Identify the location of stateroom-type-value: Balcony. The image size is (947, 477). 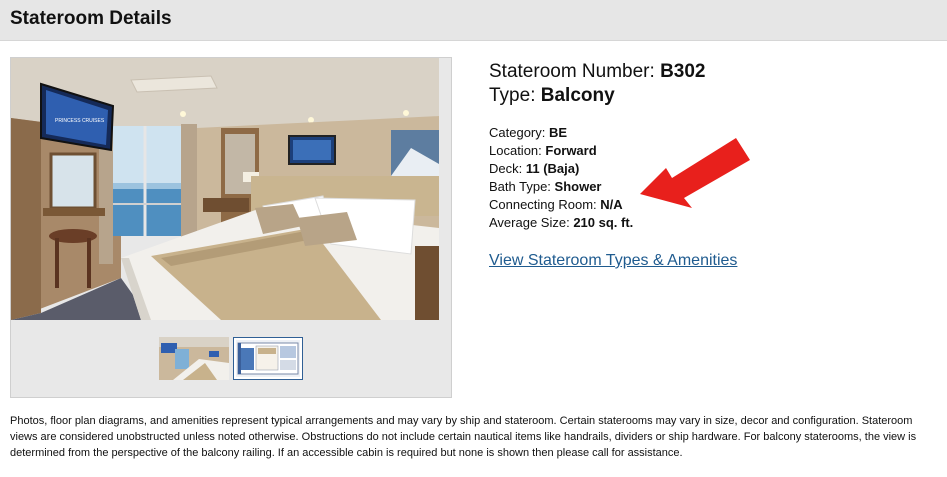
(577, 95).